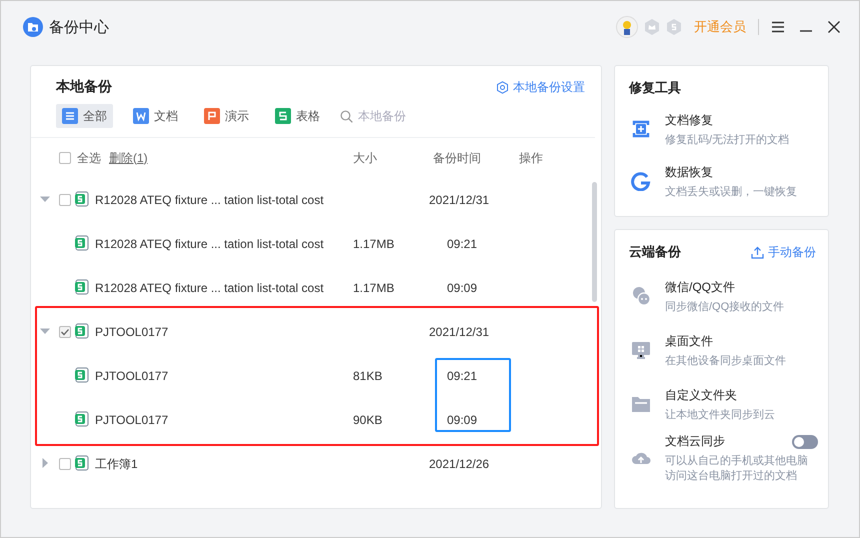 The height and width of the screenshot is (538, 860). I want to click on gear-icon, so click(502, 87).